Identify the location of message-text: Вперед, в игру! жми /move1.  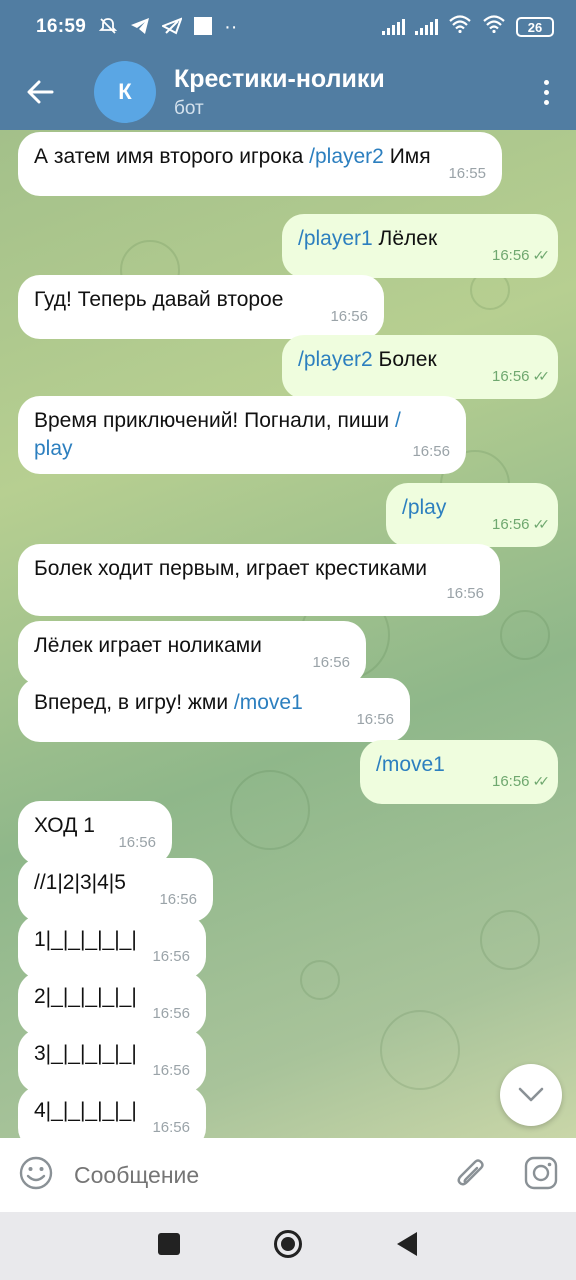
(214, 703).